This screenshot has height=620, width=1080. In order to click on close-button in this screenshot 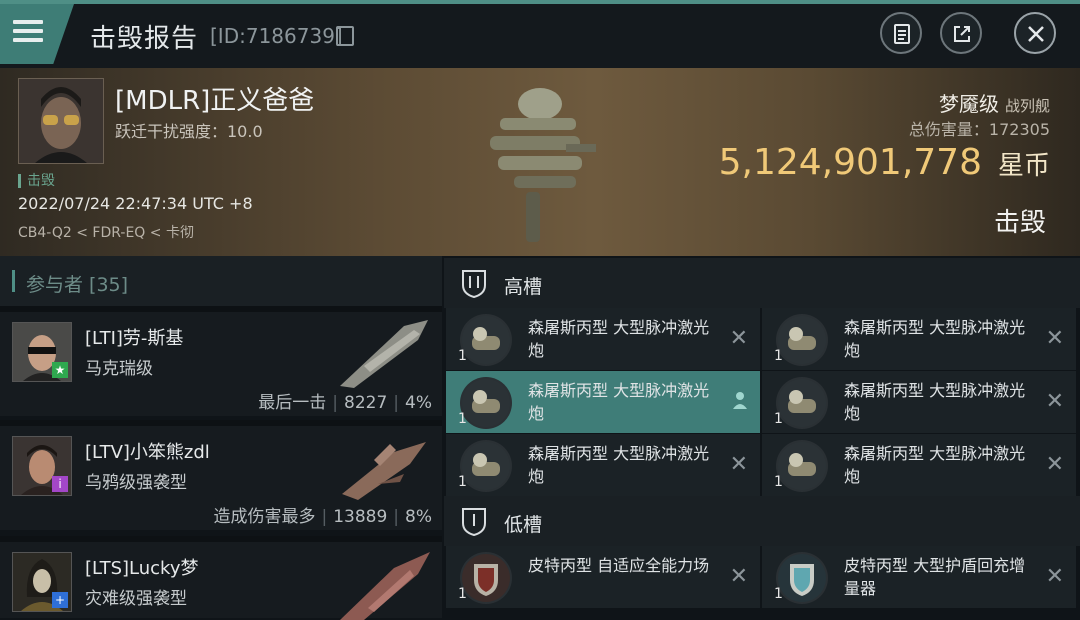, I will do `click(1035, 33)`.